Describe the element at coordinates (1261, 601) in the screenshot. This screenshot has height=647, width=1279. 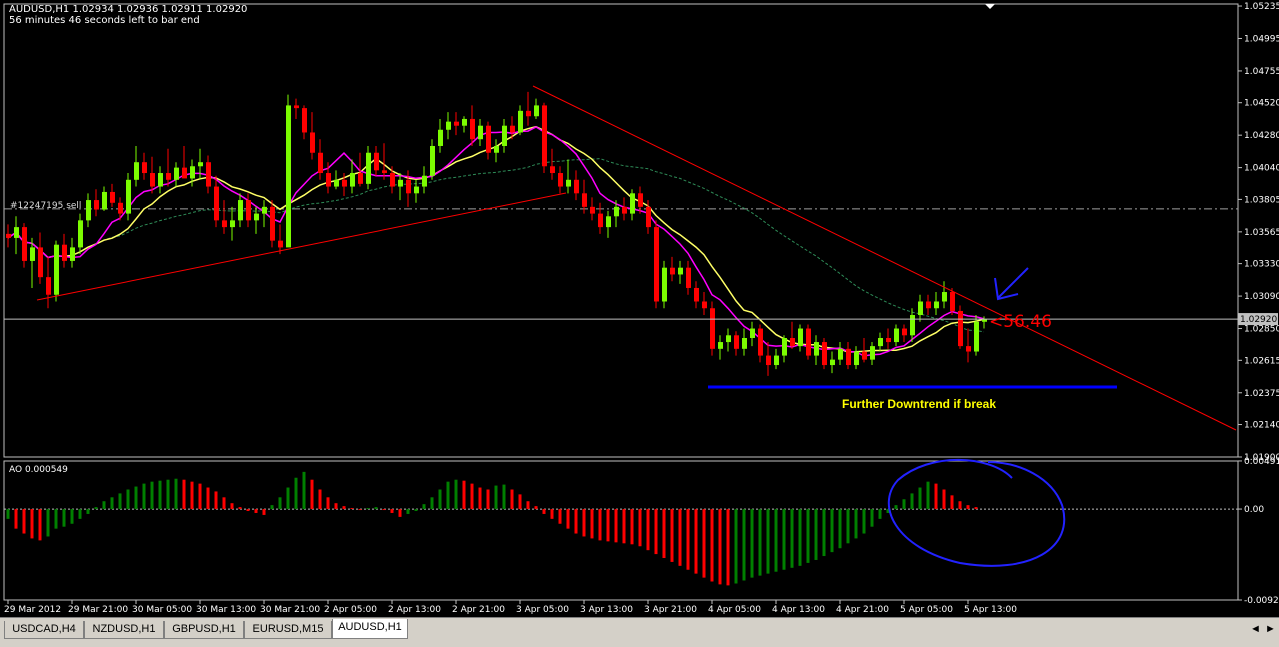
I see `ao-tick-label: -0.00929` at that location.